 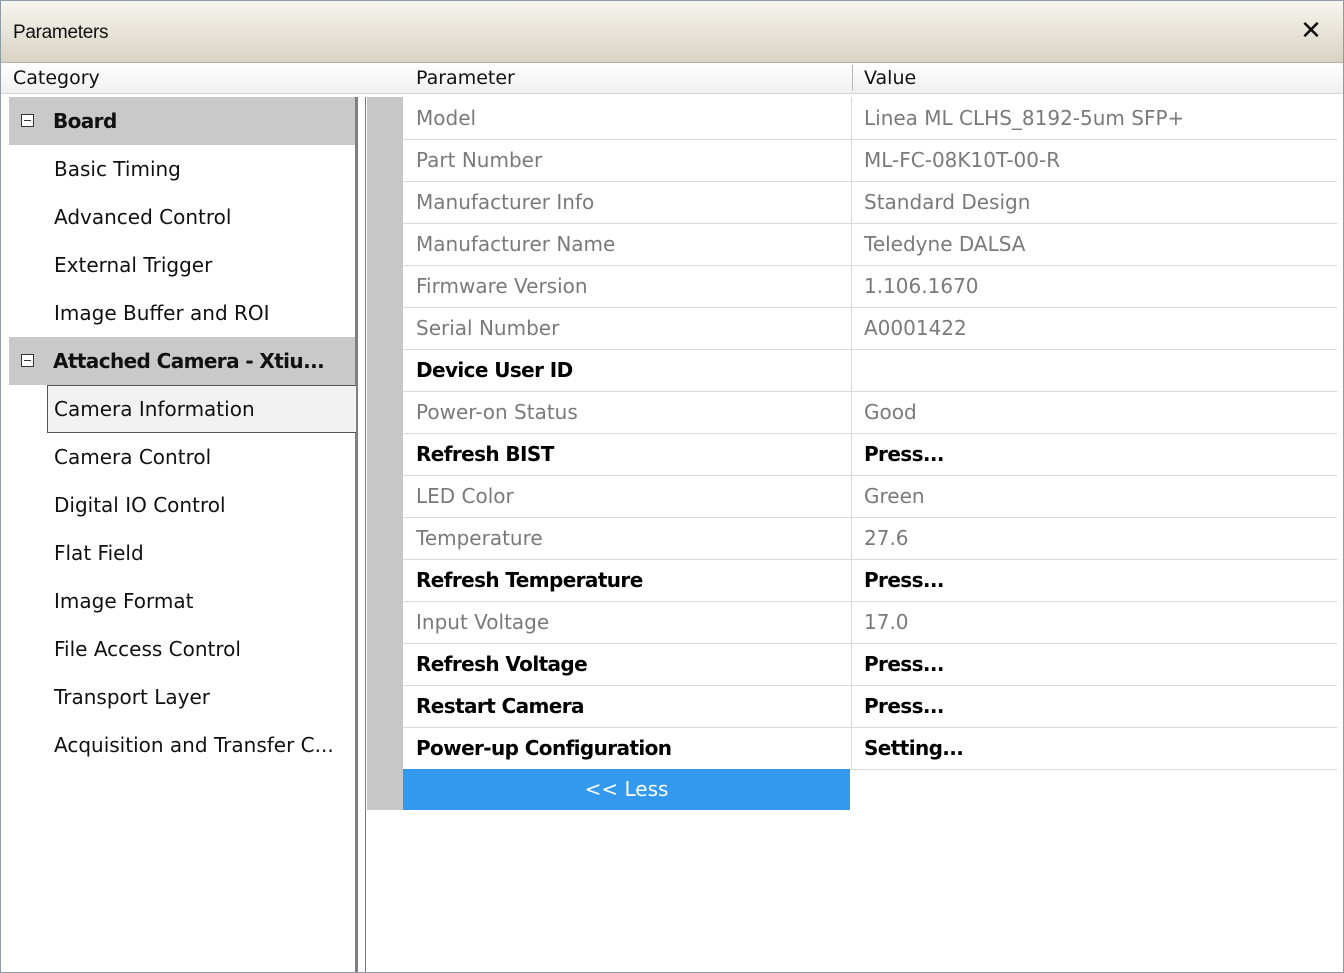 What do you see at coordinates (182, 121) in the screenshot?
I see `category-group: Board` at bounding box center [182, 121].